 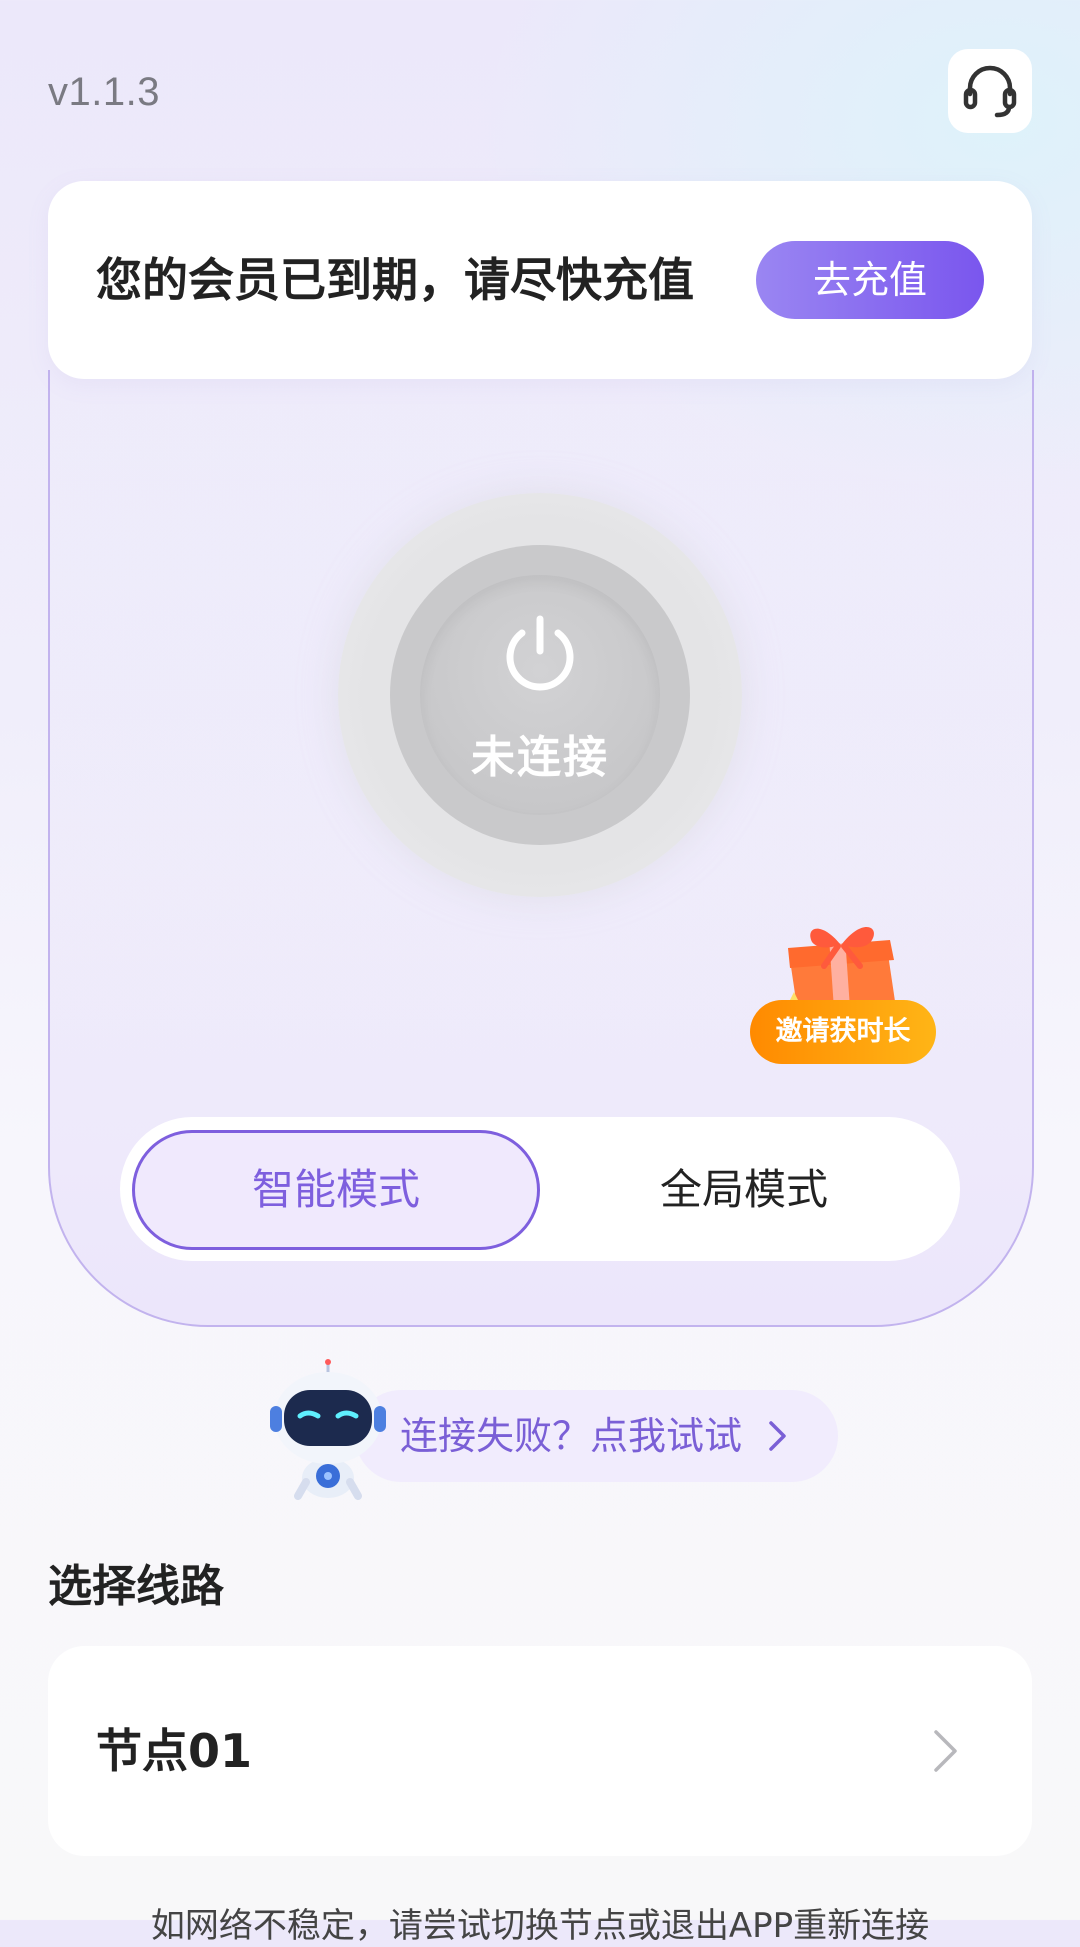 I want to click on recharge-button: 去充值, so click(x=870, y=280).